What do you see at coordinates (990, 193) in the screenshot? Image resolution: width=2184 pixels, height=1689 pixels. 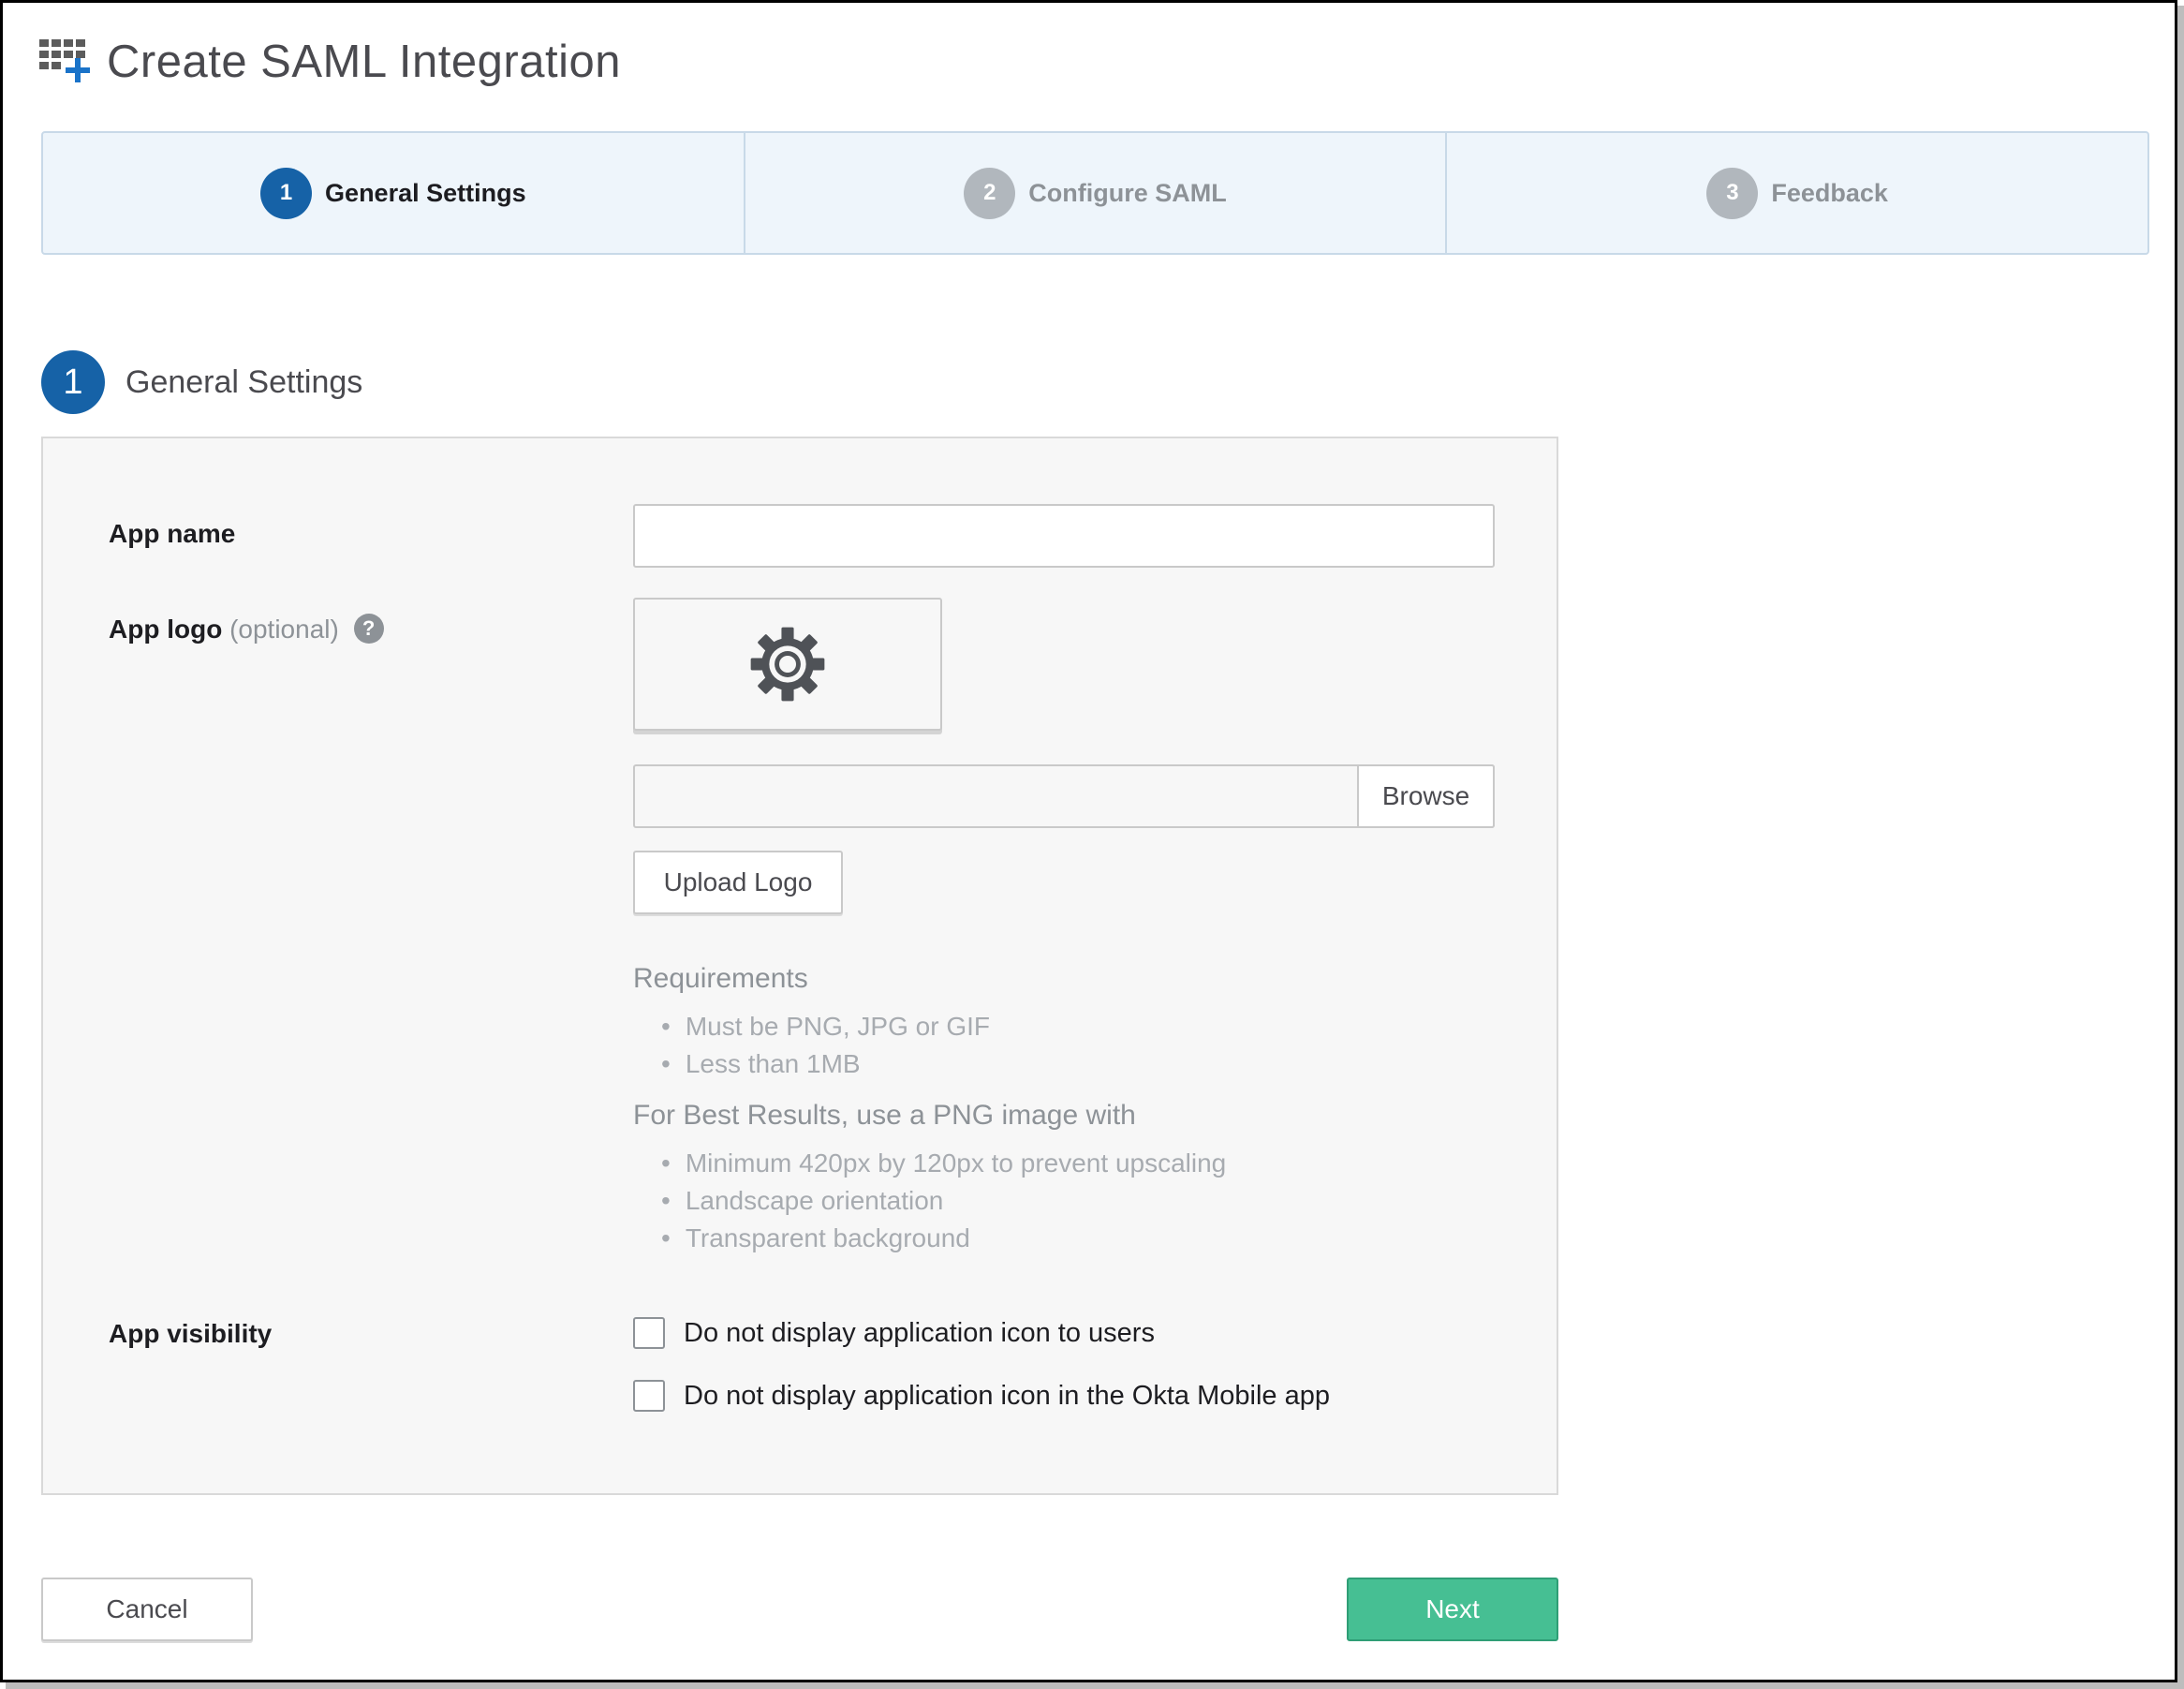 I see `step-number: 2` at bounding box center [990, 193].